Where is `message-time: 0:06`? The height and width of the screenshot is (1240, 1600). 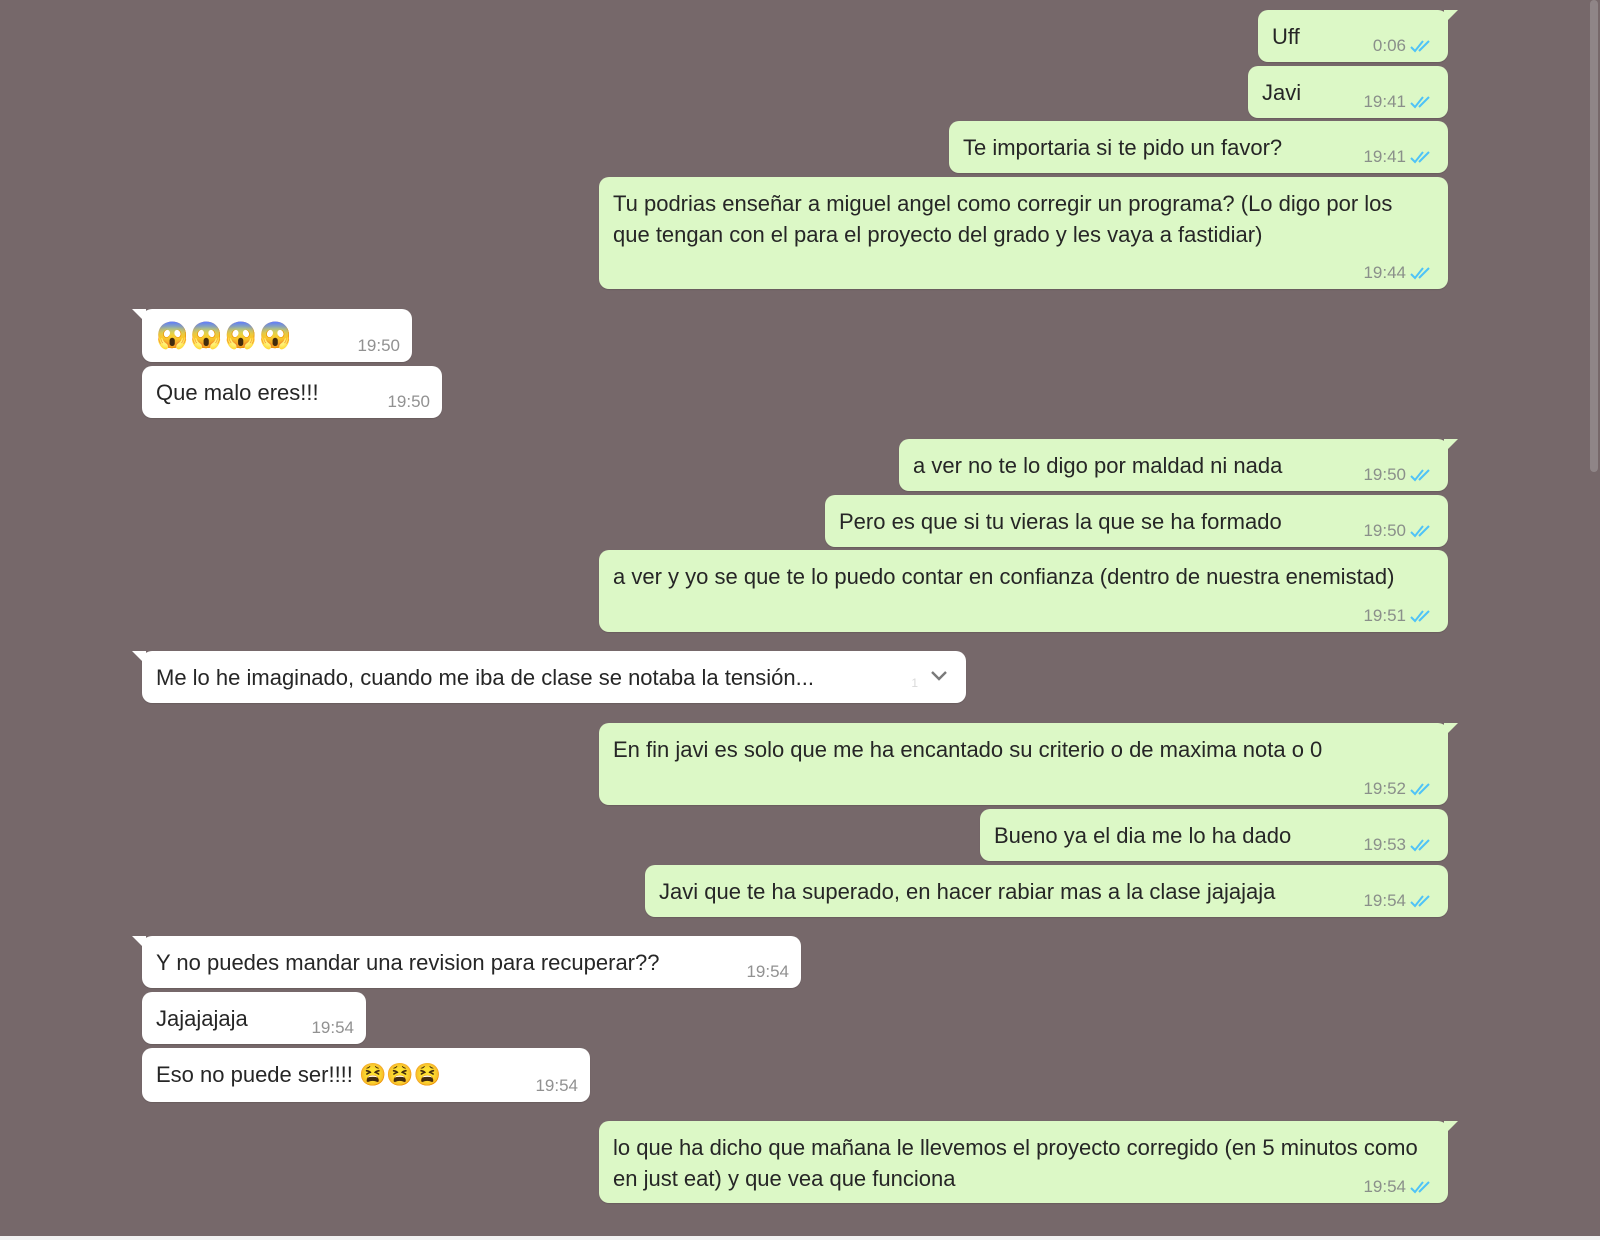 message-time: 0:06 is located at coordinates (1389, 45).